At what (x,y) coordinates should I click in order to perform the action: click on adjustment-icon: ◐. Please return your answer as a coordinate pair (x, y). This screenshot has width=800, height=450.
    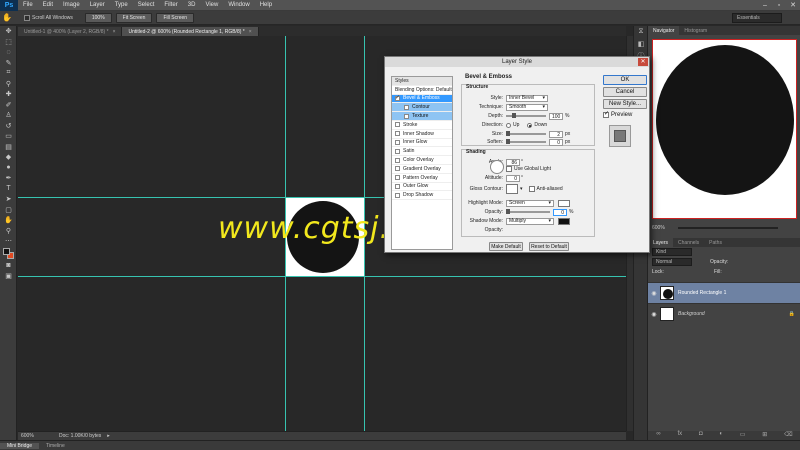
    Looking at the image, I should click on (721, 435).